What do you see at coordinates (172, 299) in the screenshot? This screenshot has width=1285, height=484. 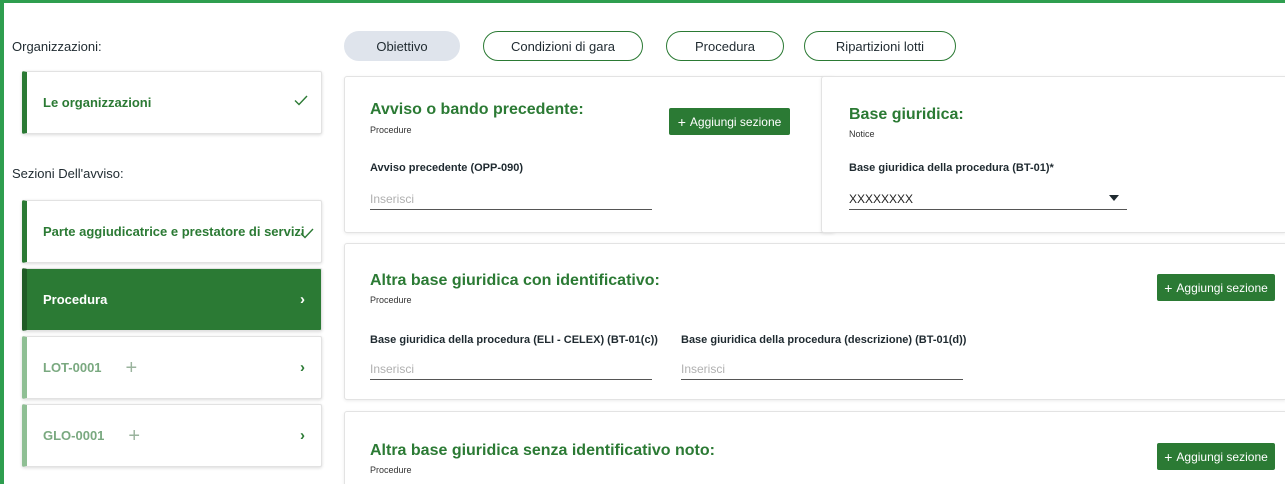 I see `sidebar-item-procedure: Procedura ›` at bounding box center [172, 299].